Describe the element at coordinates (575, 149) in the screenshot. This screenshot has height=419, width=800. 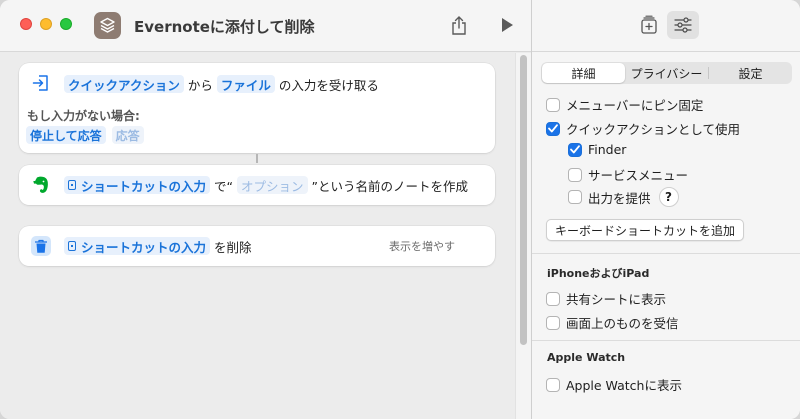
I see `finder-checkbox` at that location.